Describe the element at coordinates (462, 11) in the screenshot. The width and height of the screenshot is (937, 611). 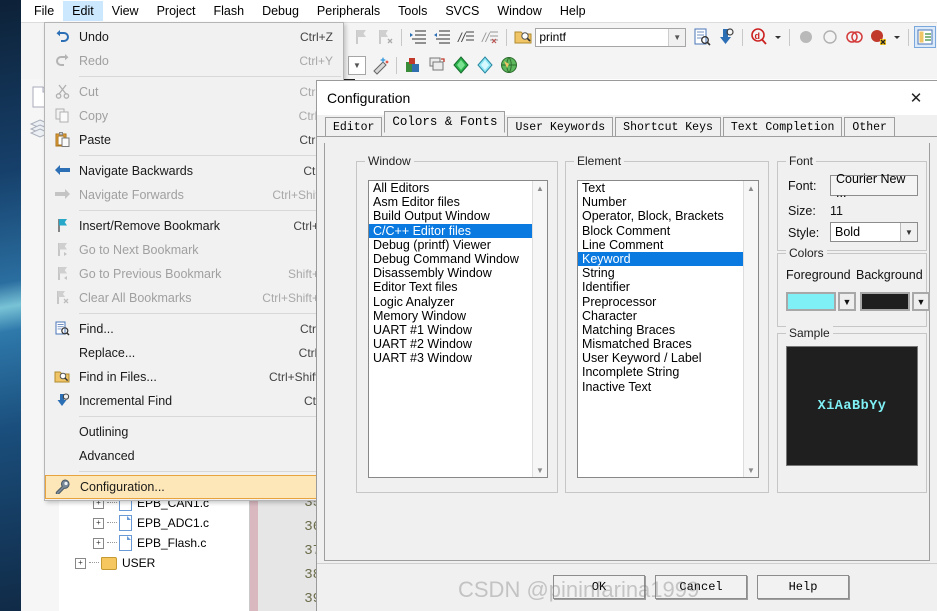
I see `menu-svcs: SVCS` at that location.